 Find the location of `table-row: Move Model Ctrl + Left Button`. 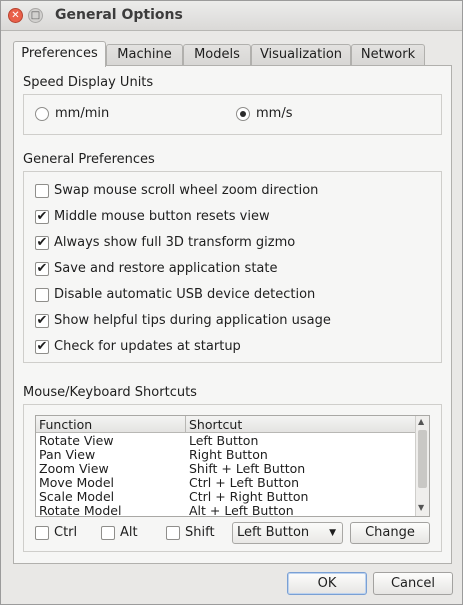

table-row: Move Model Ctrl + Left Button is located at coordinates (226, 483).